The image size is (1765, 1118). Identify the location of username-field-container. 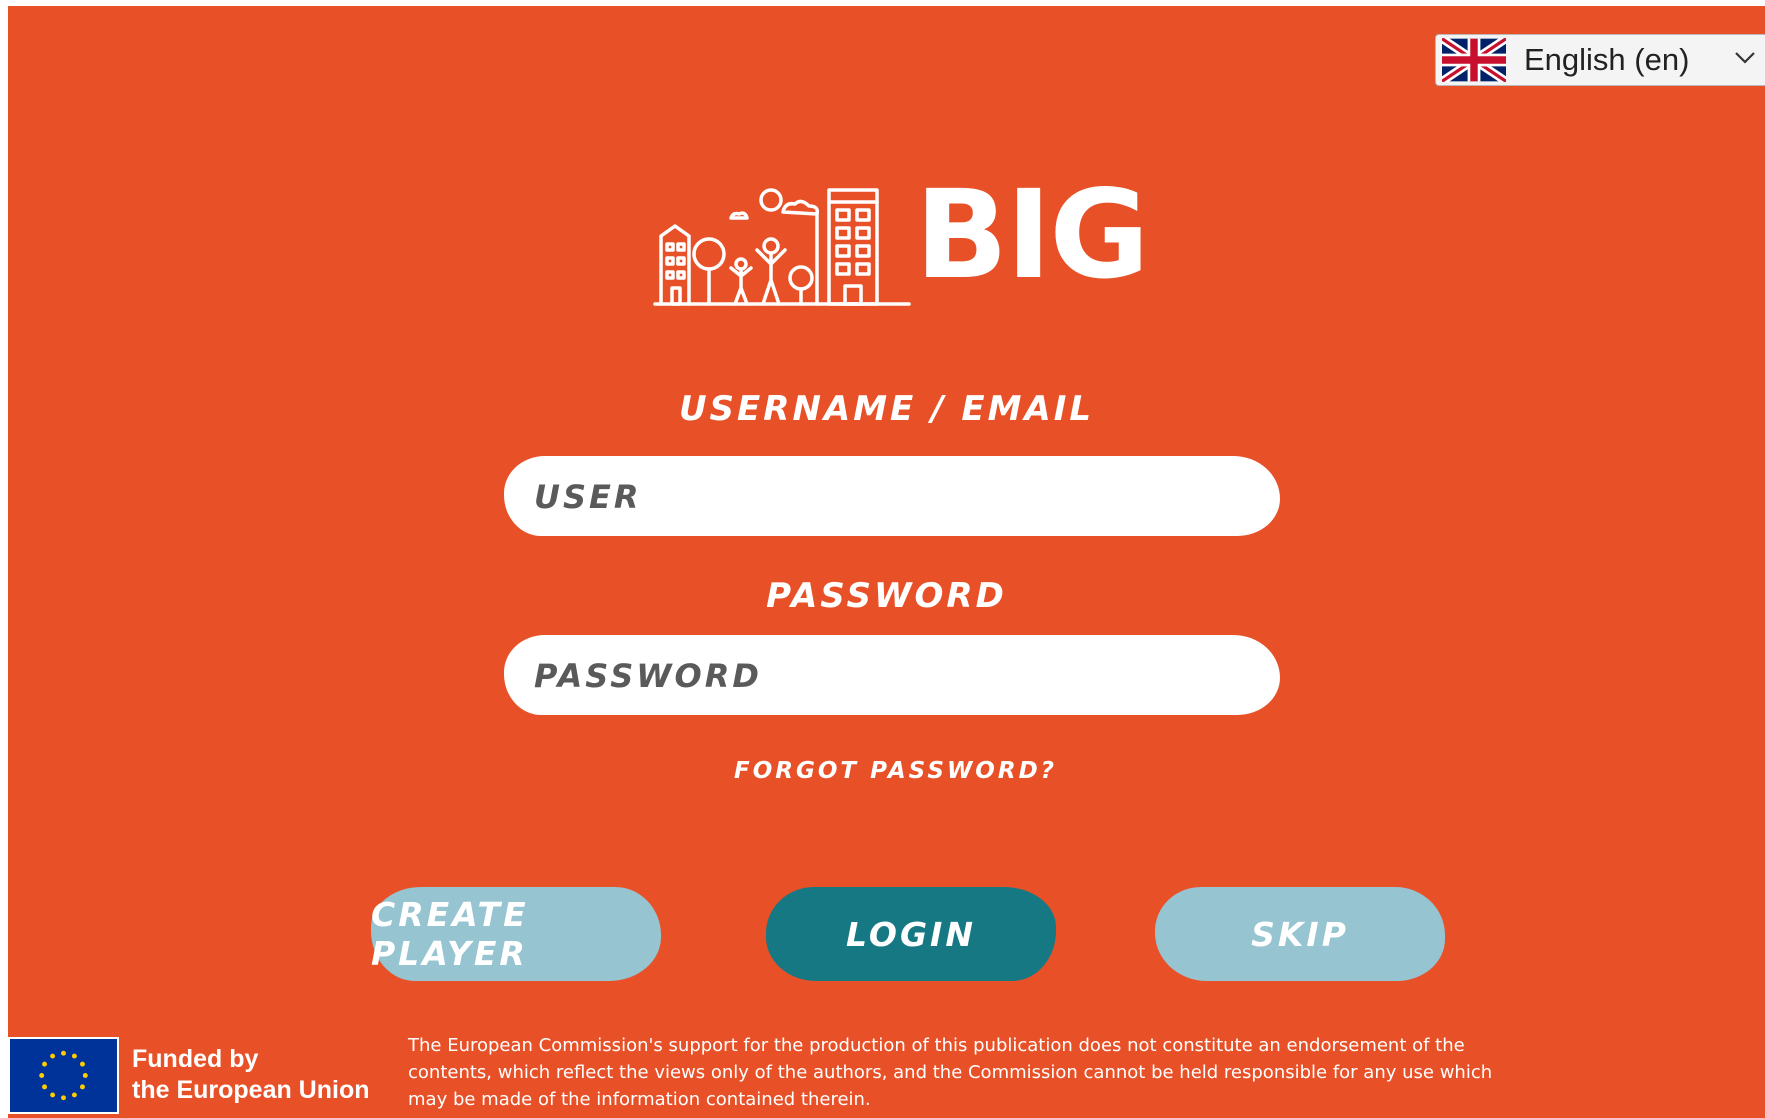
(892, 497).